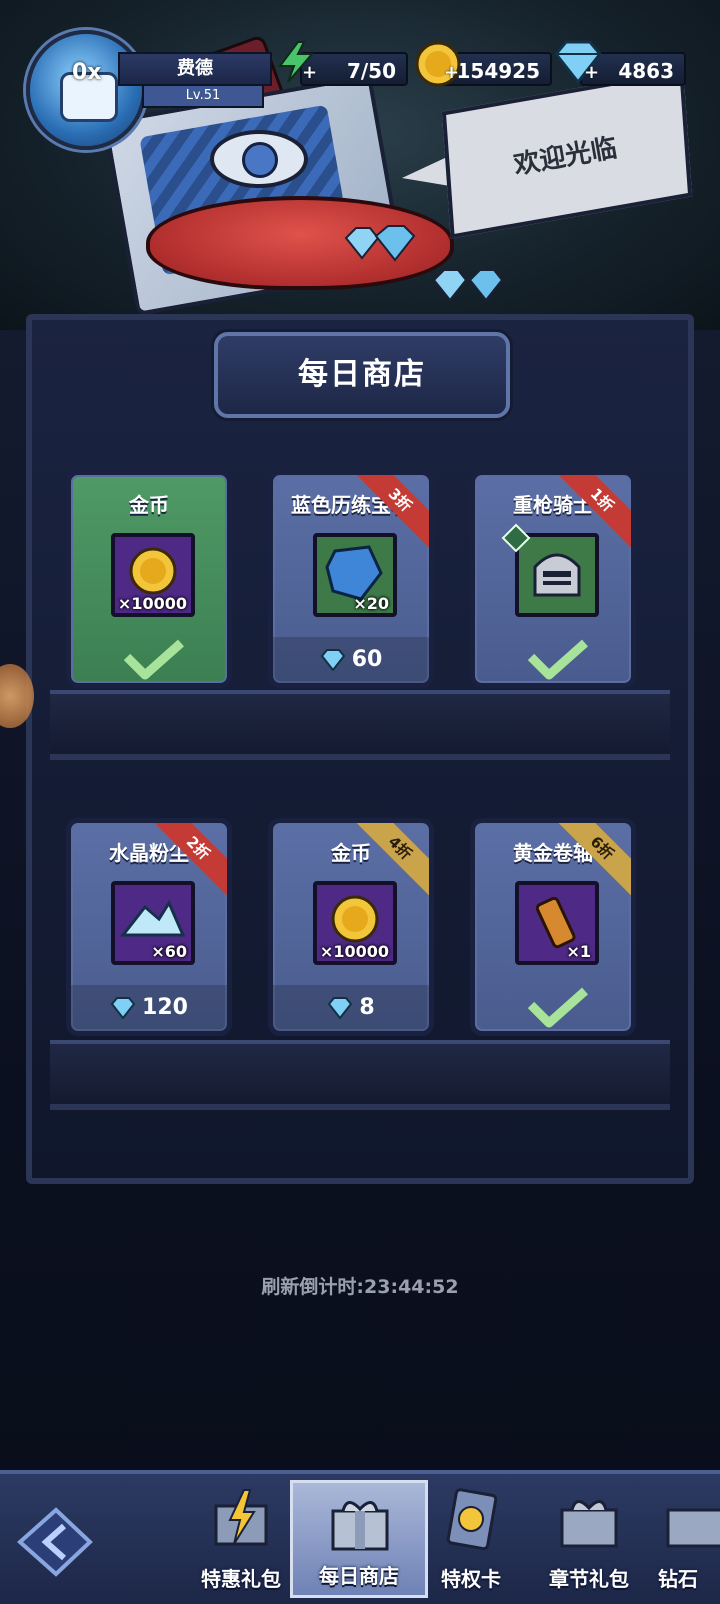  I want to click on tab-daily-shop: 每日商店, so click(359, 1539).